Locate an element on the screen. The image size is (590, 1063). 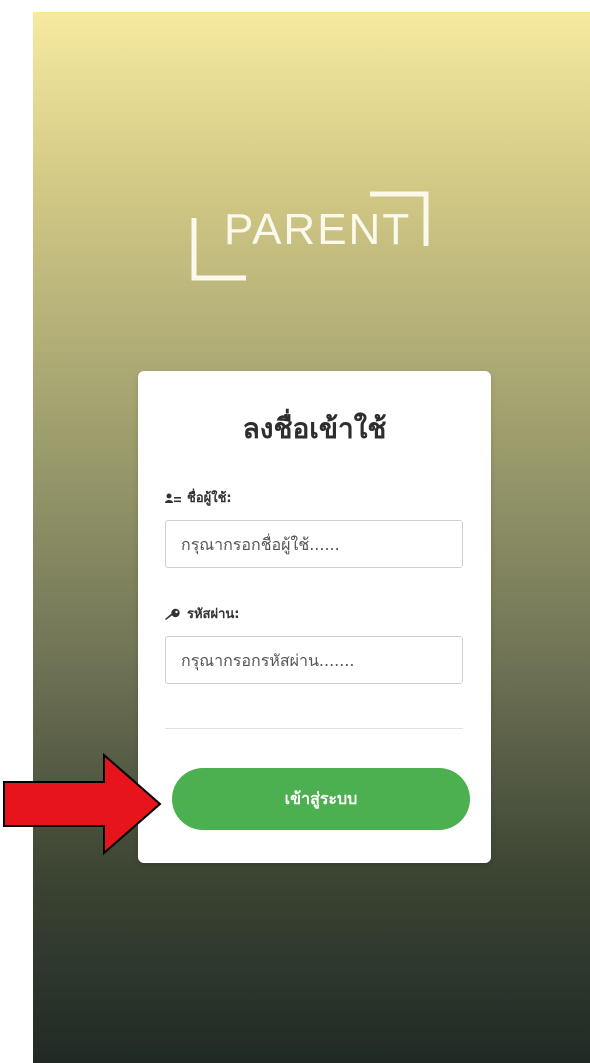
red-arrow-icon is located at coordinates (82, 804).